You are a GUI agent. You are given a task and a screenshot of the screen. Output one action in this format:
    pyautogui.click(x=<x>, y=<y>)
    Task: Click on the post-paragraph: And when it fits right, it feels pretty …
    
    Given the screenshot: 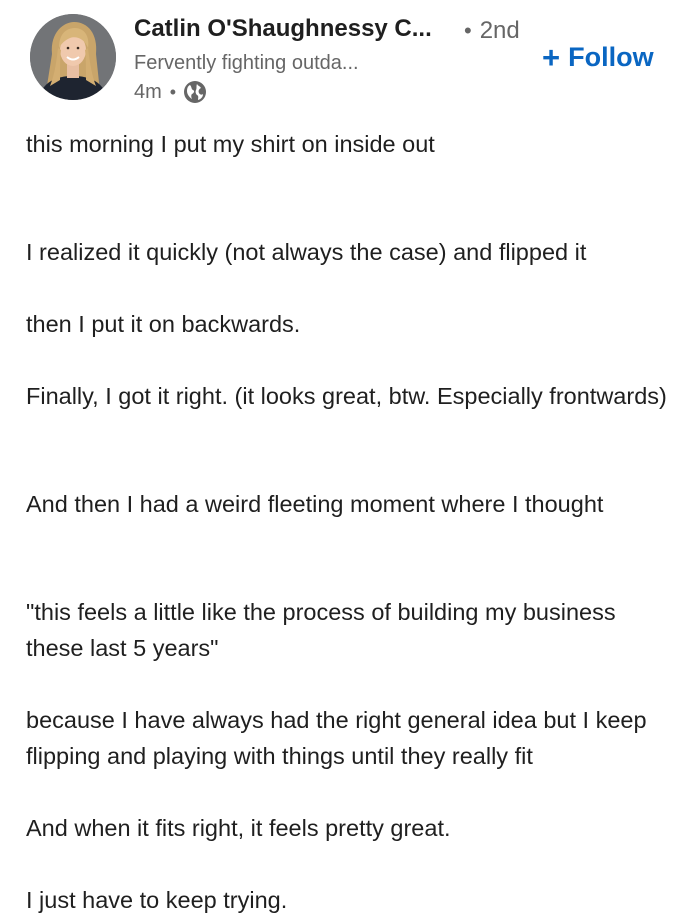 What is the action you would take?
    pyautogui.click(x=238, y=828)
    